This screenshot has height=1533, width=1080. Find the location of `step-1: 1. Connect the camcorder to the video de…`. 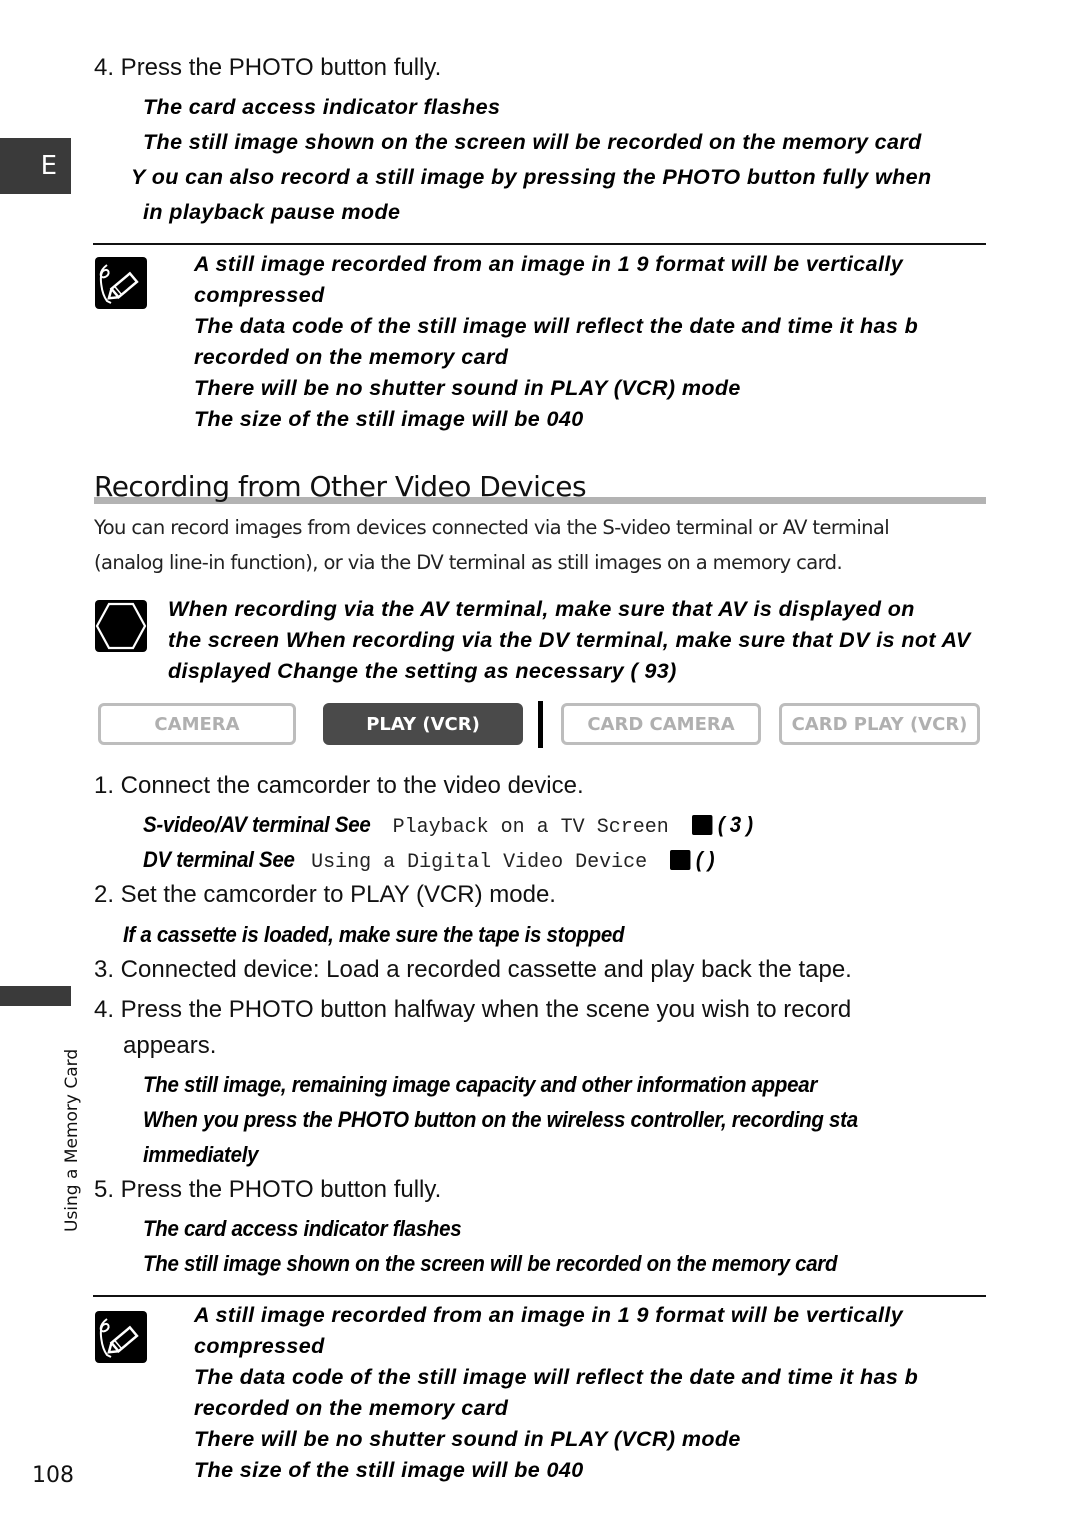

step-1: 1. Connect the camcorder to the video de… is located at coordinates (339, 785).